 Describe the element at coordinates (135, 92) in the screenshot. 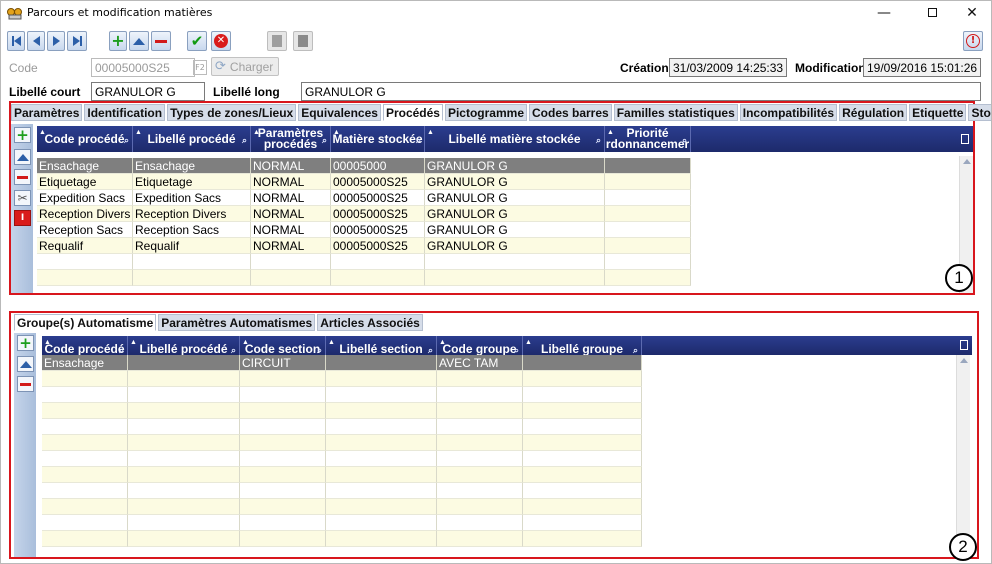

I see `libelle-court-value: GRANULOR G` at that location.